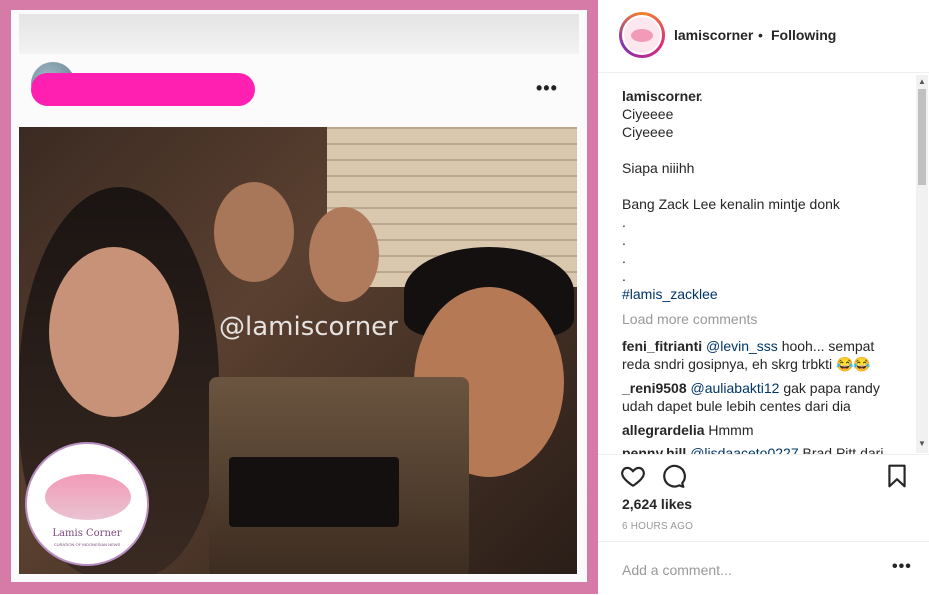  What do you see at coordinates (308, 327) in the screenshot?
I see `watermark: @lamiscorner` at bounding box center [308, 327].